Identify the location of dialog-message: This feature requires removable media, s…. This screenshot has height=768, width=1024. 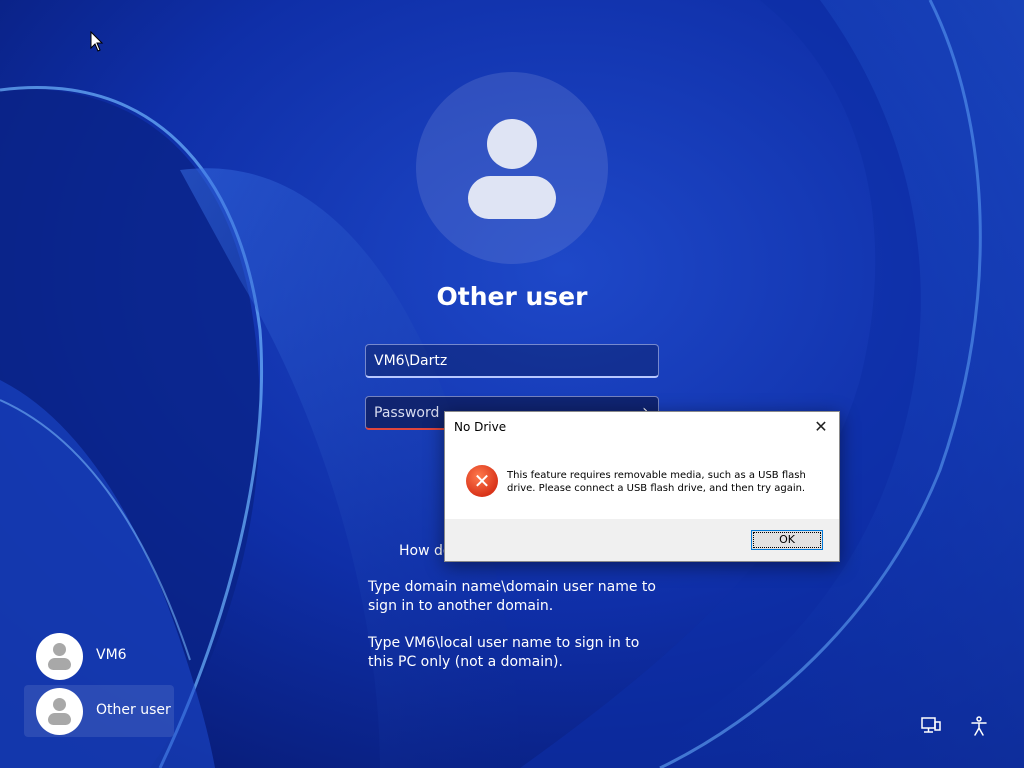
(656, 482).